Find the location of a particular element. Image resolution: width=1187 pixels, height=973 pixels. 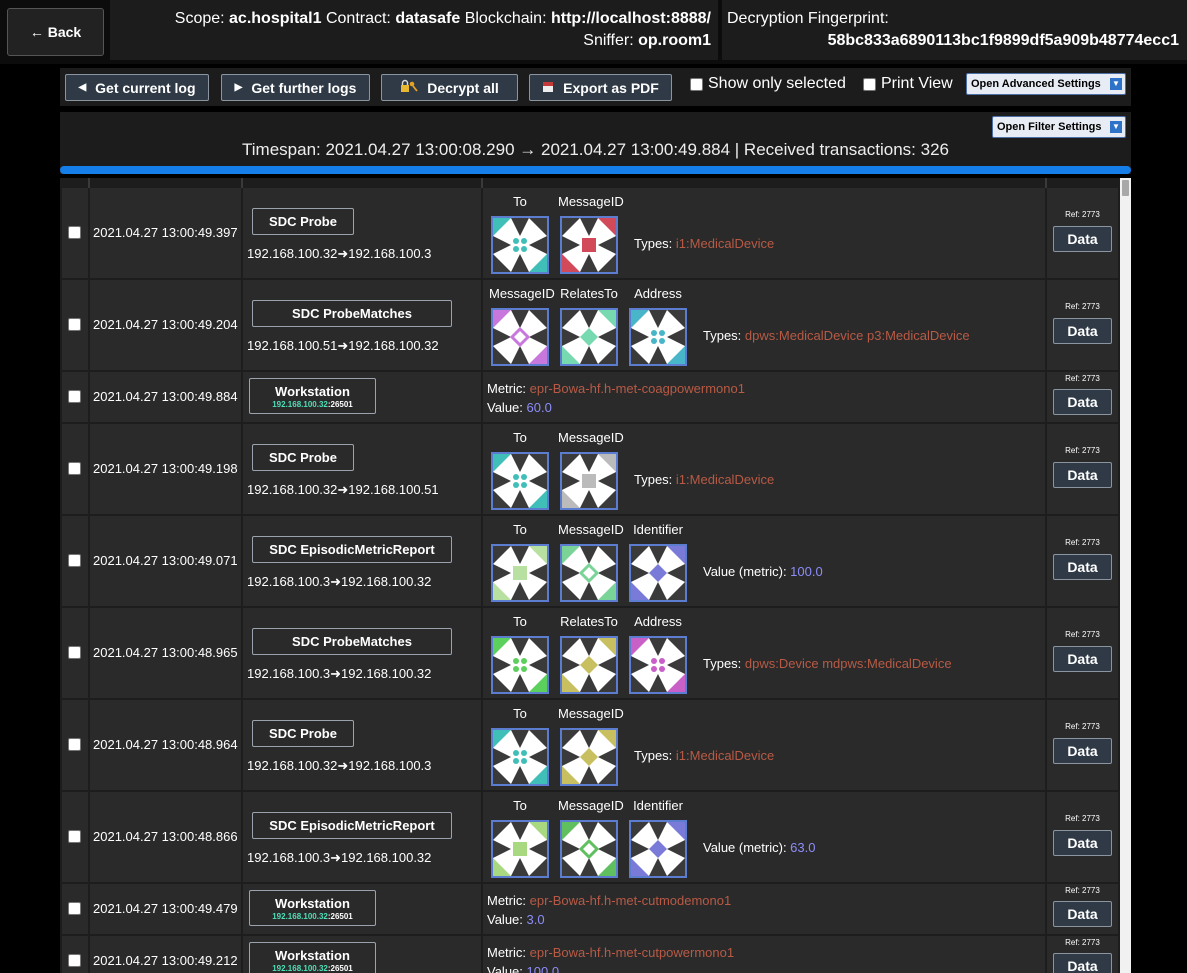

timestamp: 2021.04.27 13:00:49.198 is located at coordinates (165, 468).